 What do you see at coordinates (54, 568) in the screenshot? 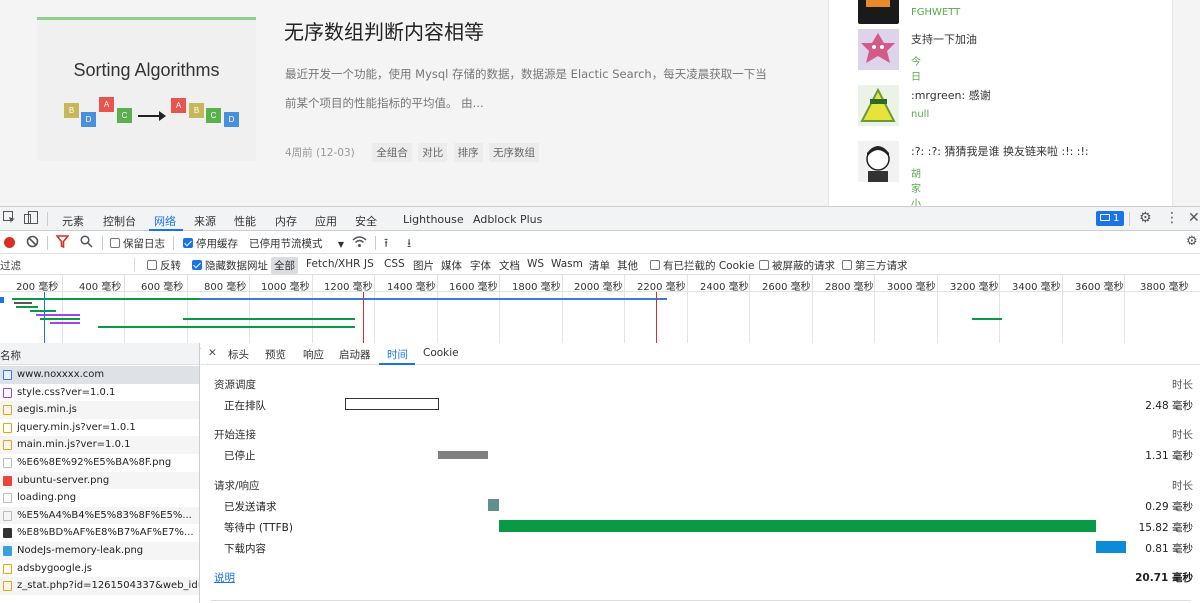
I see `request-name: adsbygoogle.js` at bounding box center [54, 568].